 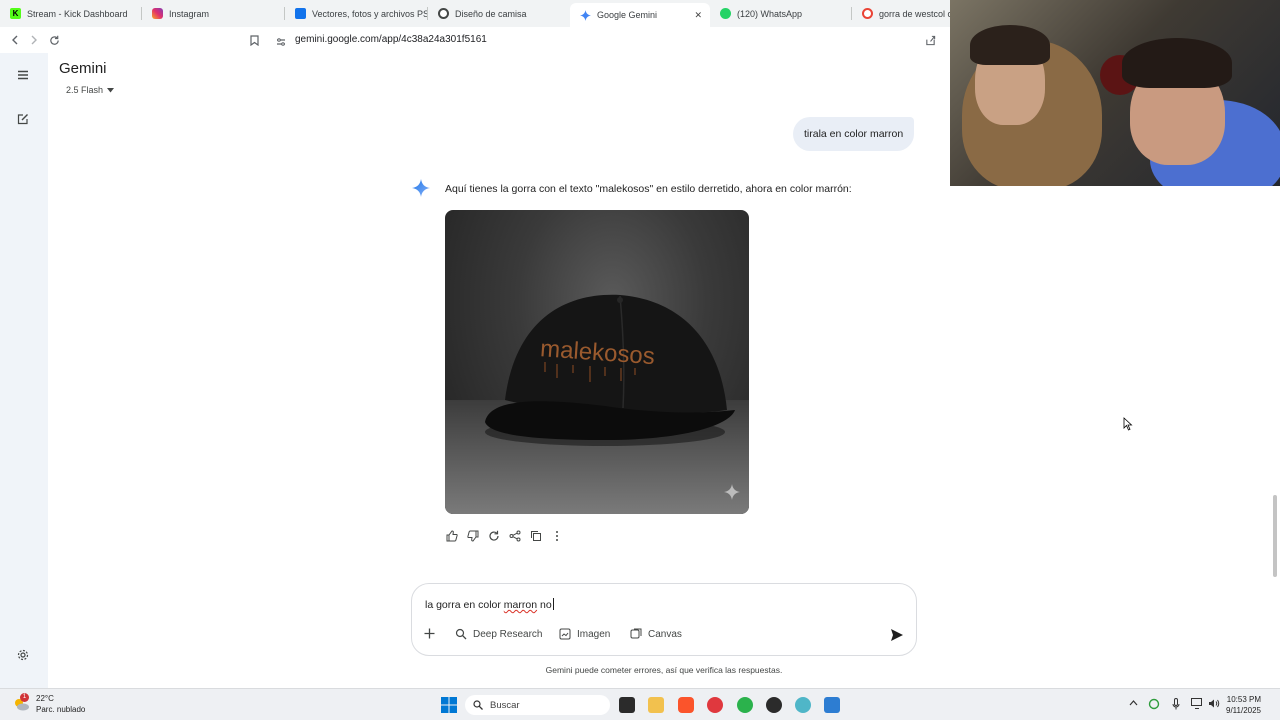 I want to click on reload-icon, so click(x=54, y=40).